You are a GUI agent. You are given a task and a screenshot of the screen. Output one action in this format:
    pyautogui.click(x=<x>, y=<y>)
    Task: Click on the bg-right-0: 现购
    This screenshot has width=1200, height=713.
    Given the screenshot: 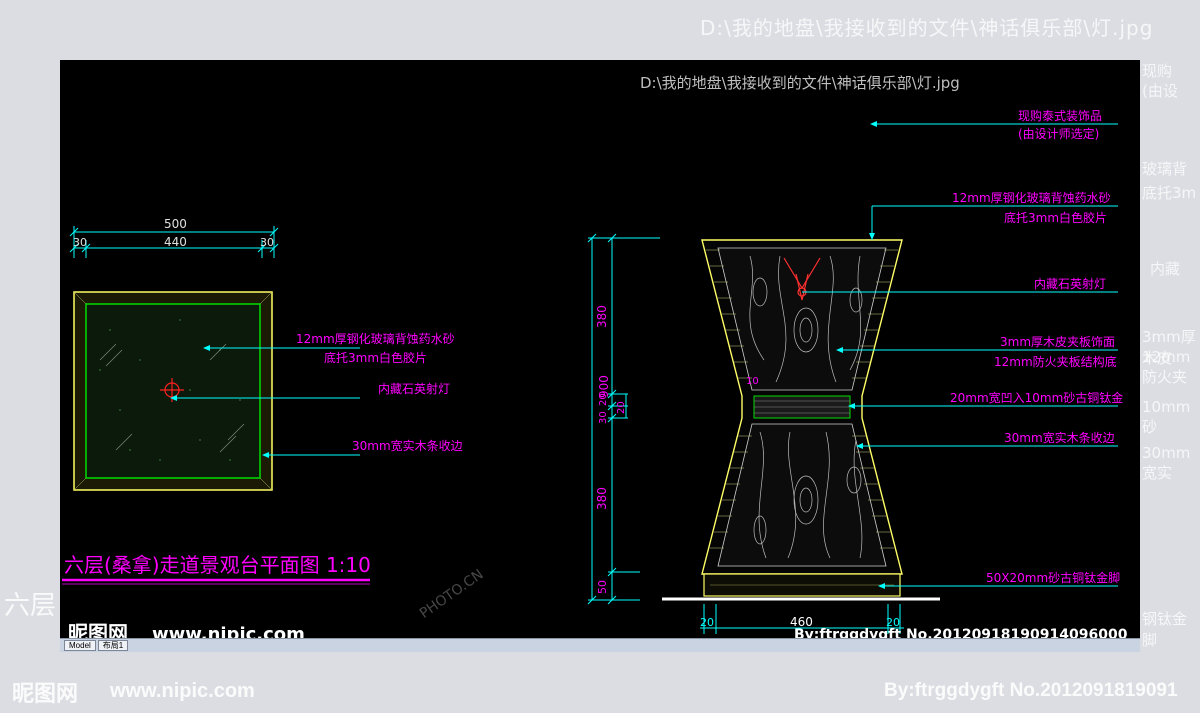 What is the action you would take?
    pyautogui.click(x=1157, y=71)
    